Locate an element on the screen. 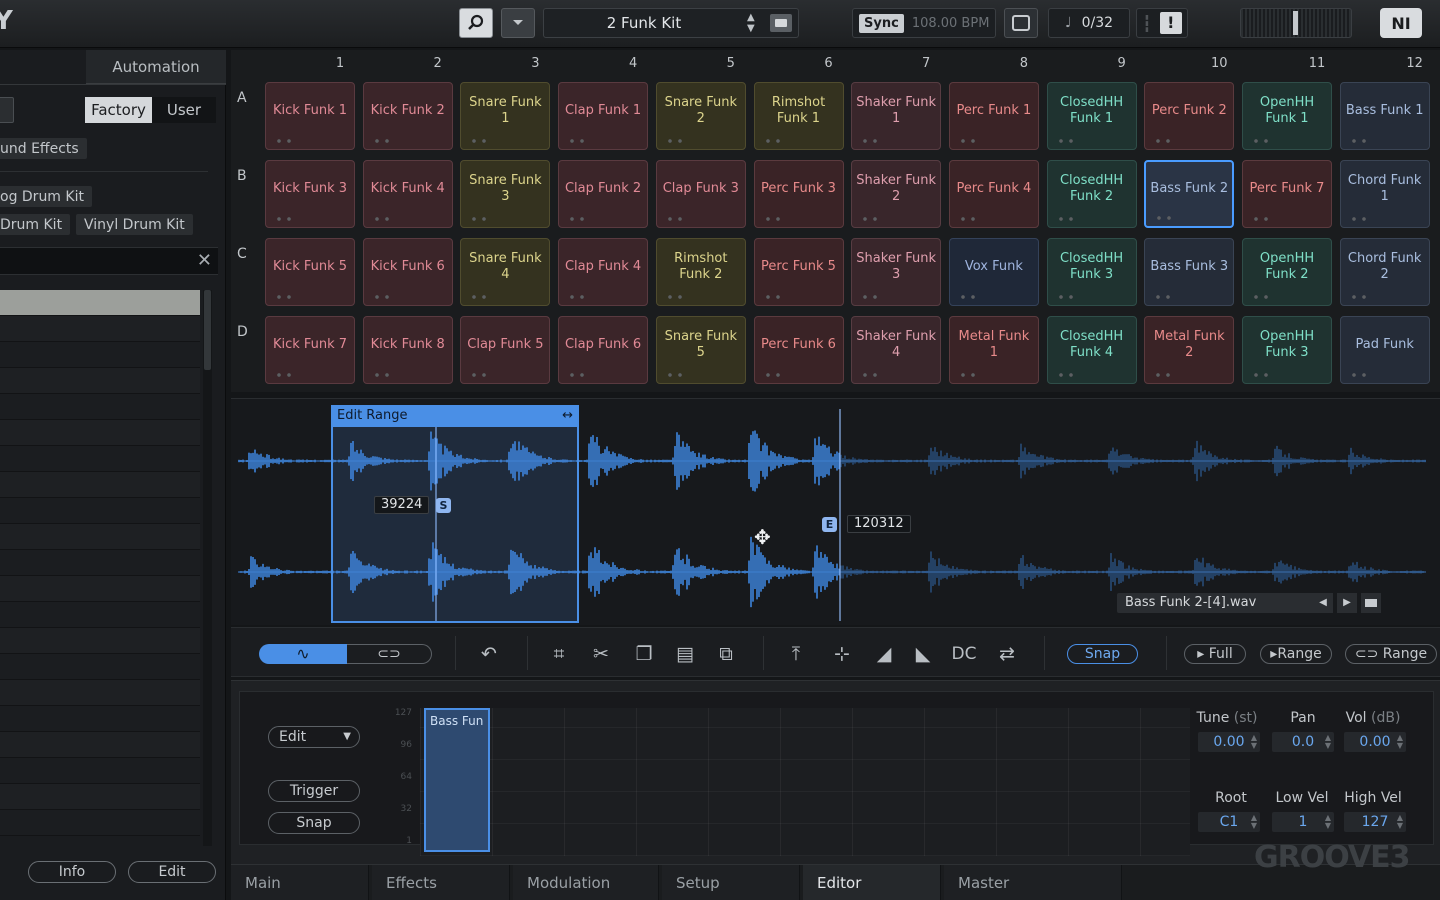 This screenshot has width=1440, height=900. duplicate-button: ⧉ is located at coordinates (726, 654).